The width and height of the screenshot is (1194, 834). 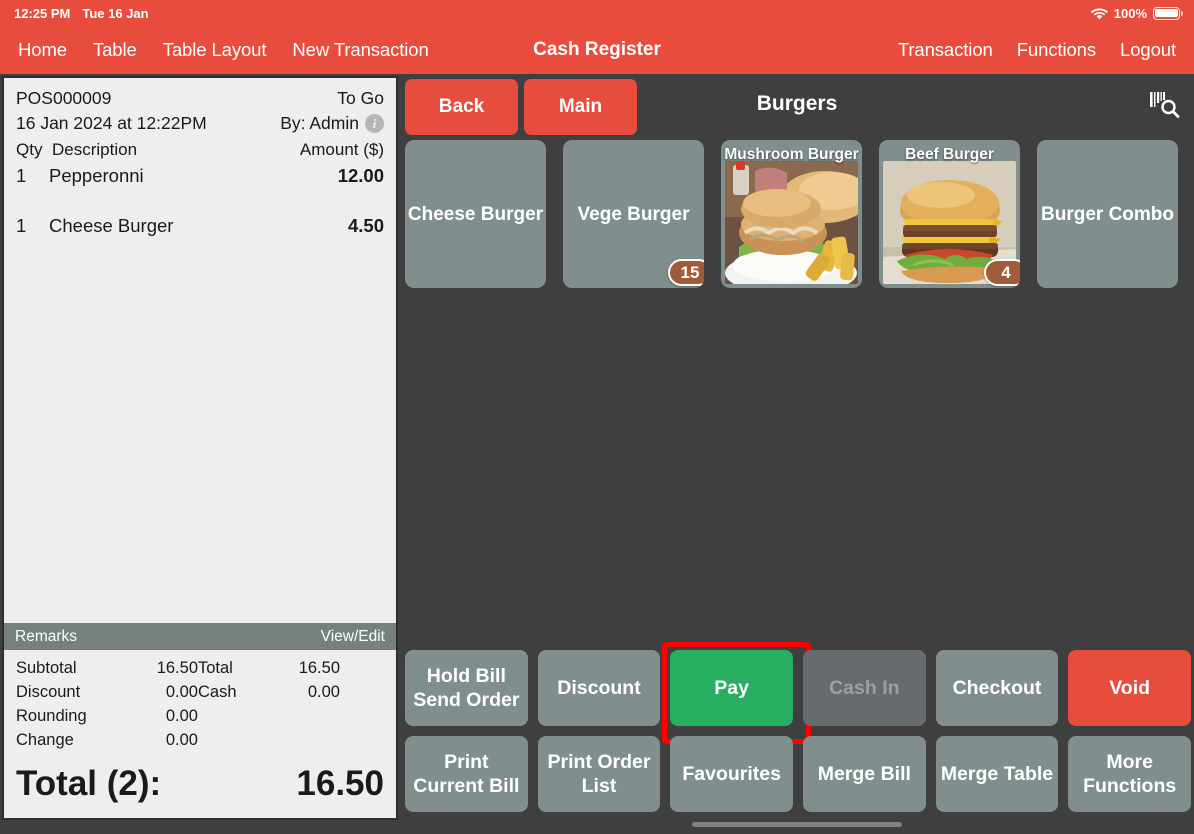 What do you see at coordinates (95, 149) in the screenshot?
I see `column-header-description: Description` at bounding box center [95, 149].